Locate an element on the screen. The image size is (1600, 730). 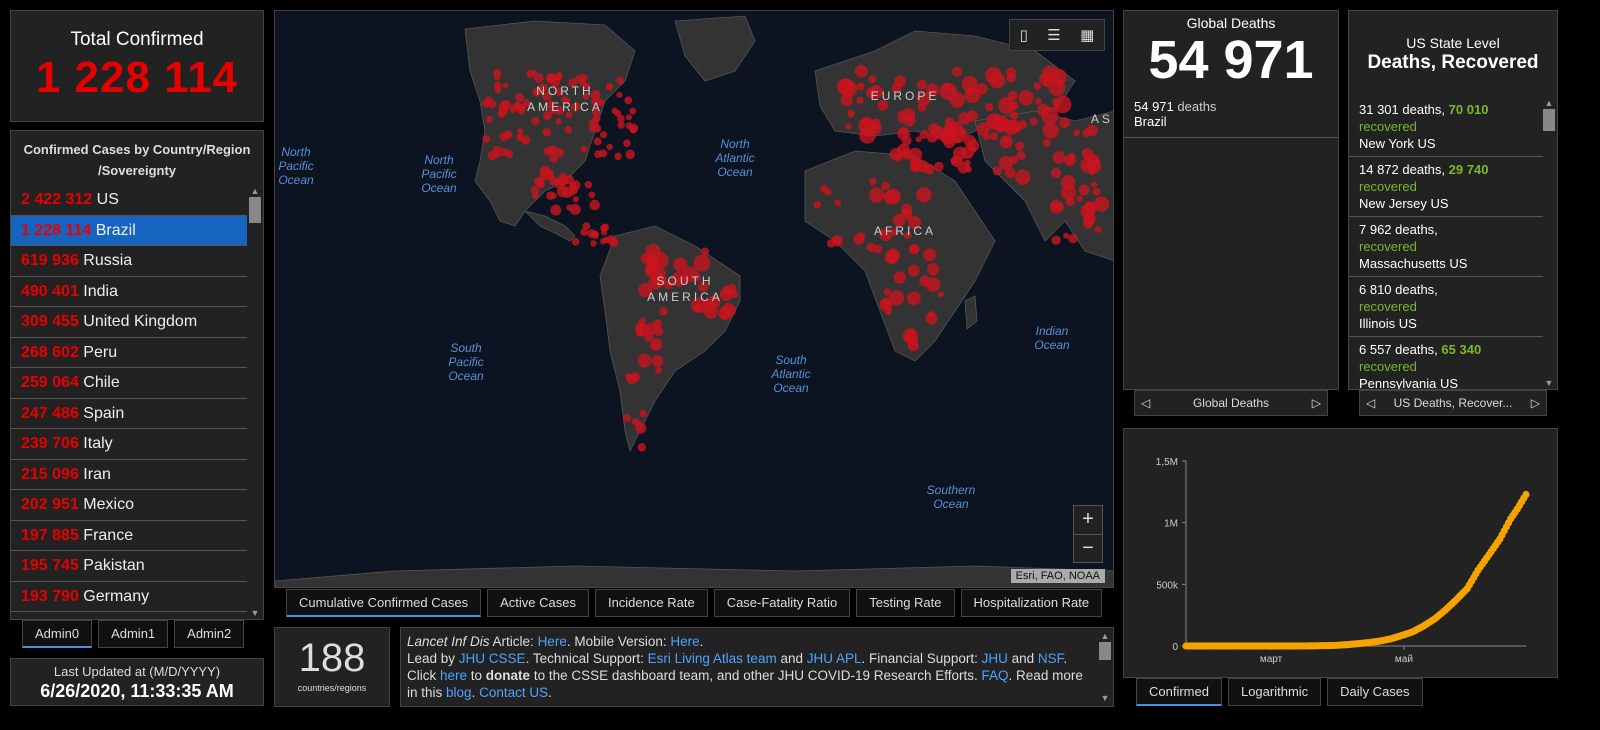
jhu-link: JHU is located at coordinates (995, 658).